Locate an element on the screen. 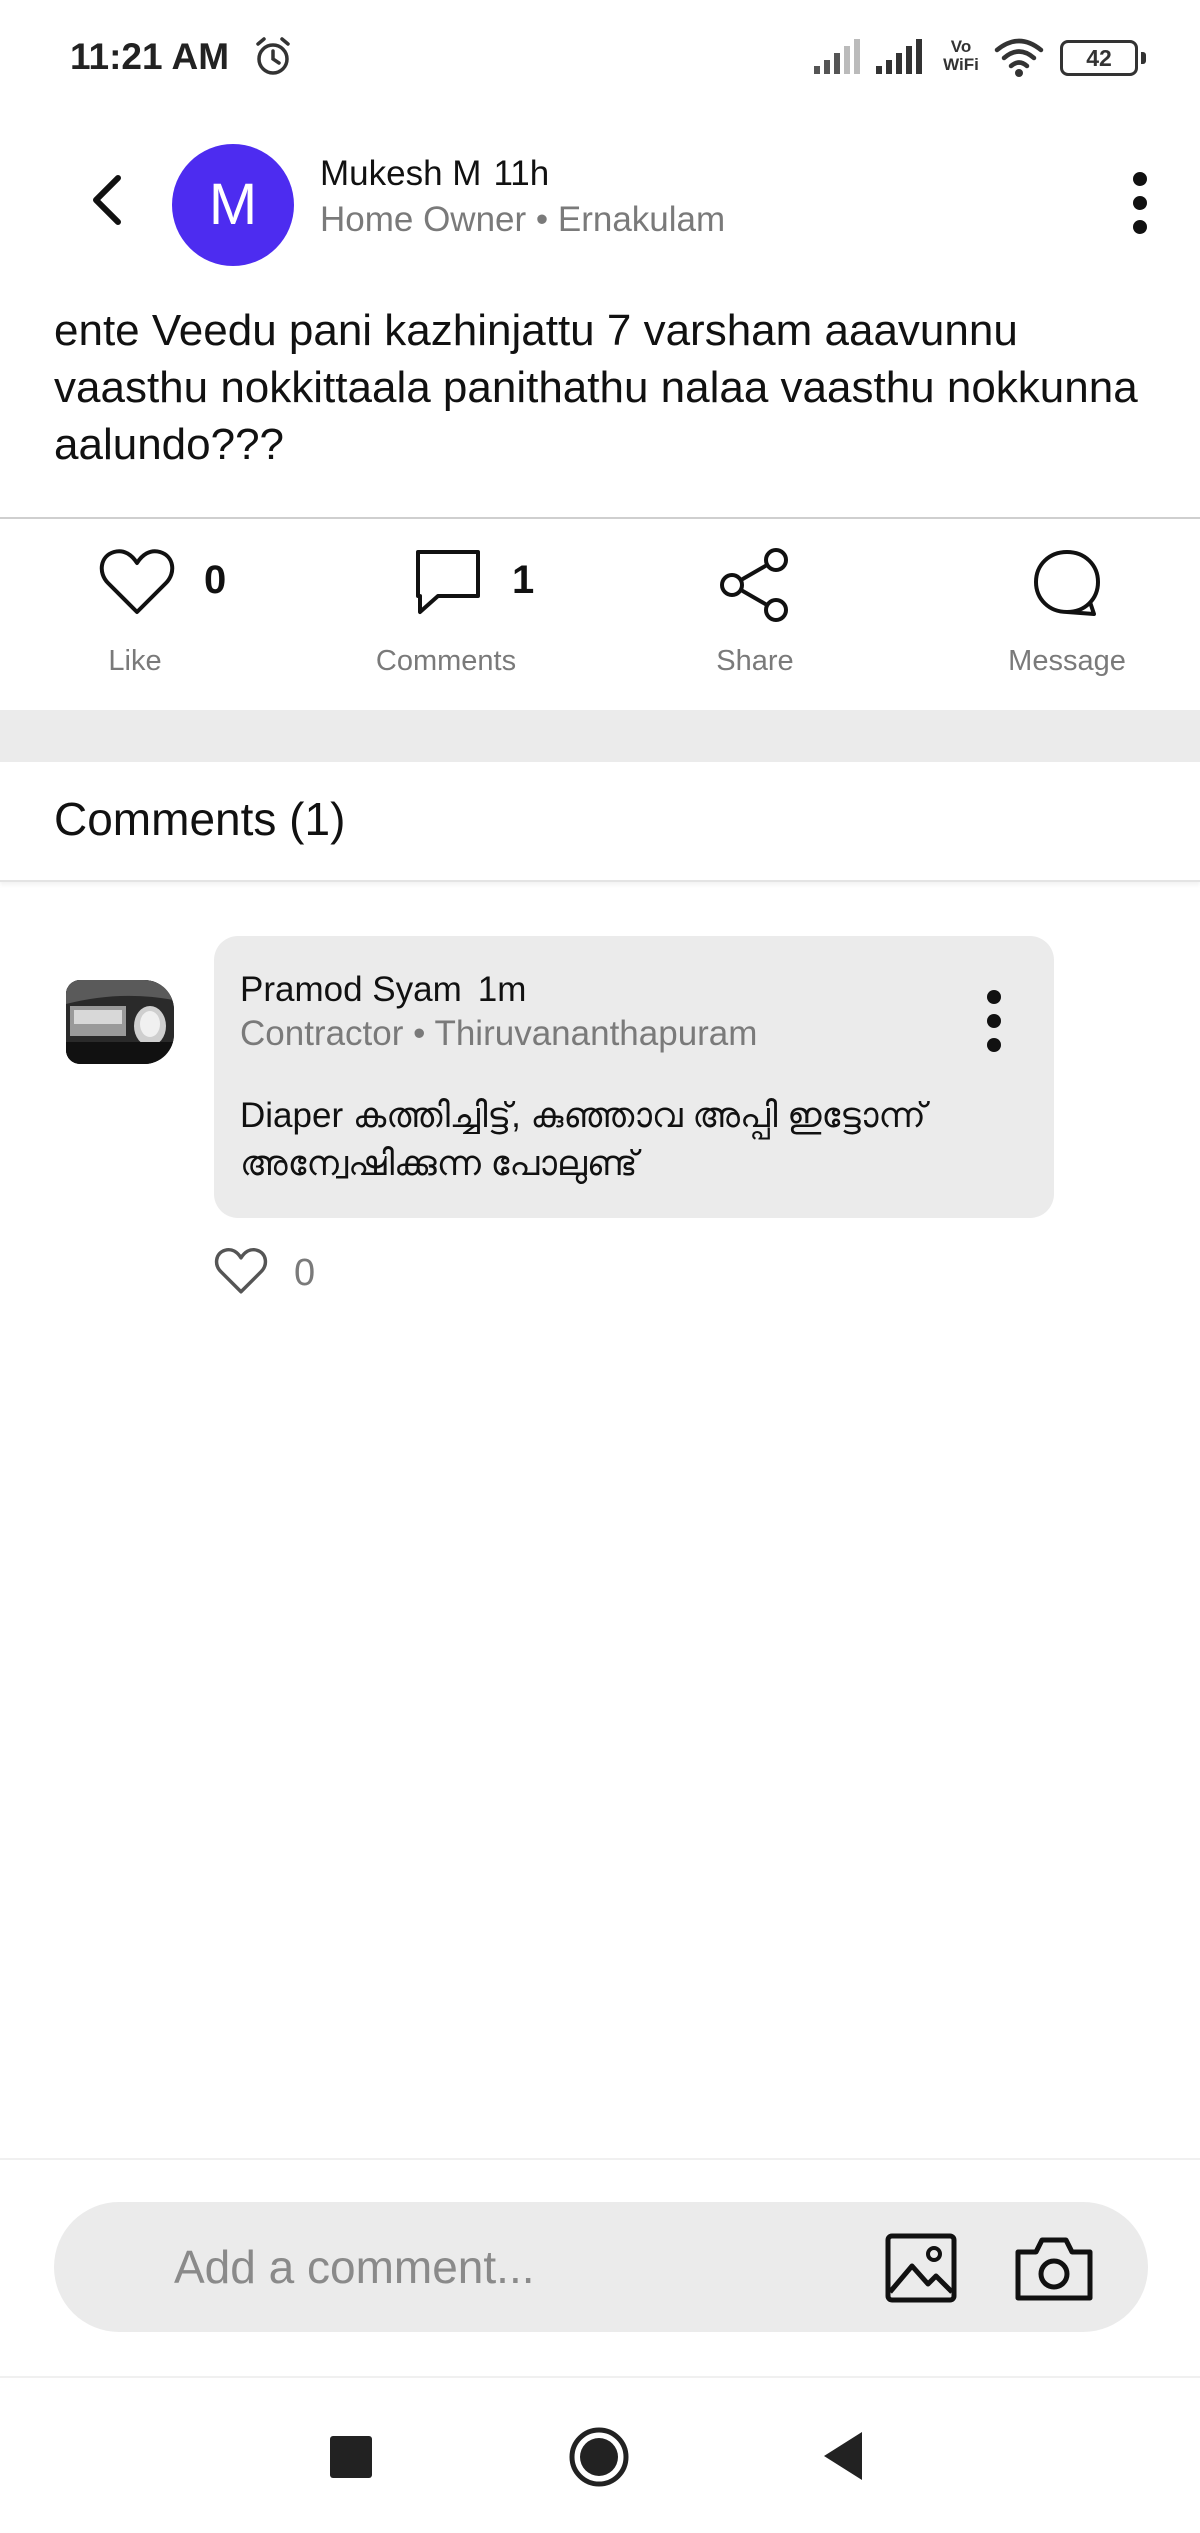  nav-back-icon is located at coordinates (843, 2456).